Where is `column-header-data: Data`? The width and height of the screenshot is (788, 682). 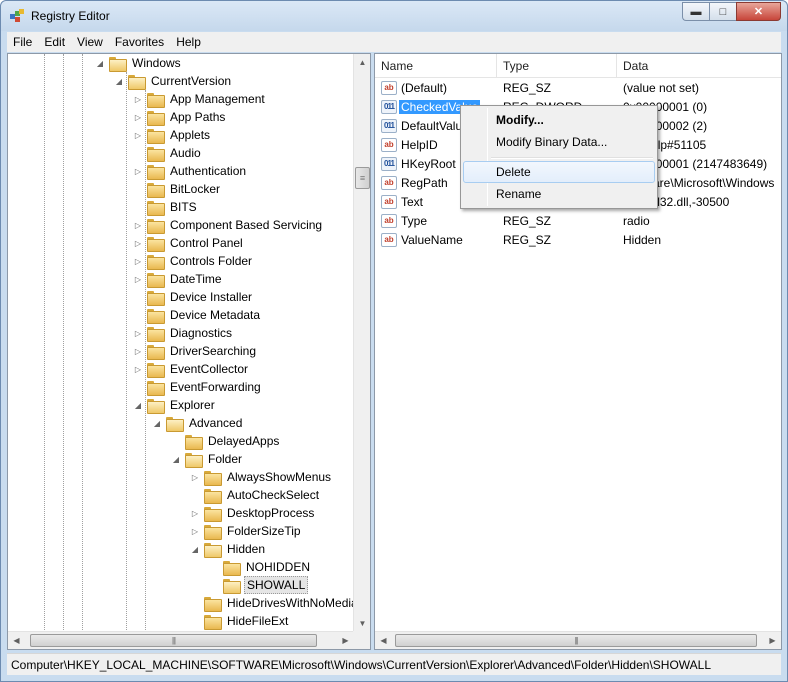
column-header-data: Data is located at coordinates (699, 66).